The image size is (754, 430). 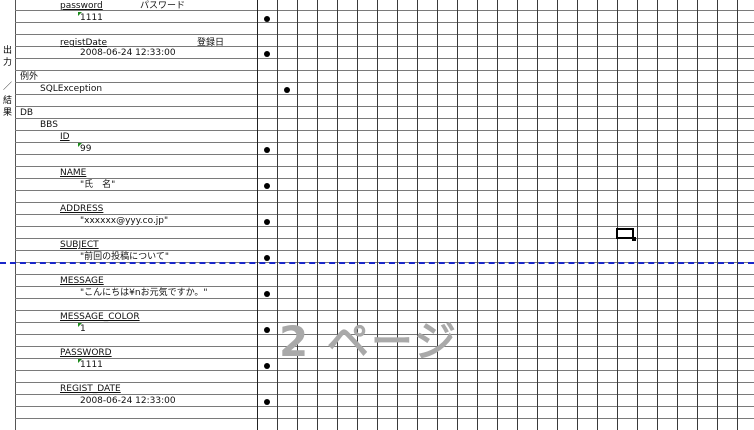 I want to click on r-name-val: "氏 名", so click(x=98, y=185).